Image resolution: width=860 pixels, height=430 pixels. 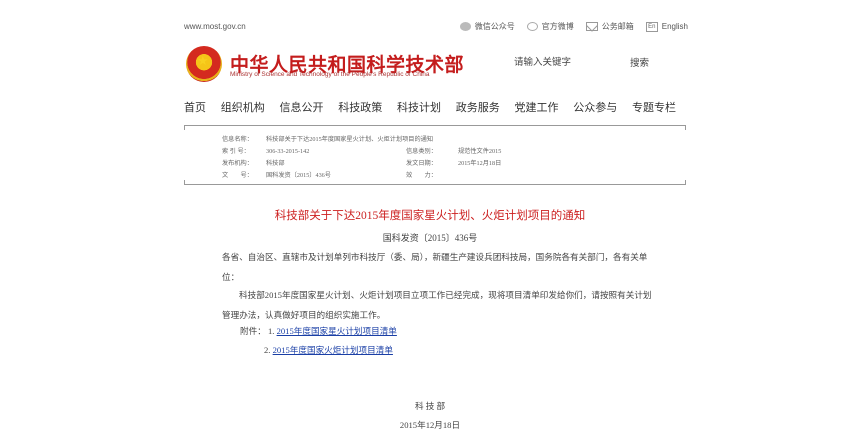 What do you see at coordinates (337, 331) in the screenshot?
I see `attachment-1-link: 2015年度国家星火计划项目清单` at bounding box center [337, 331].